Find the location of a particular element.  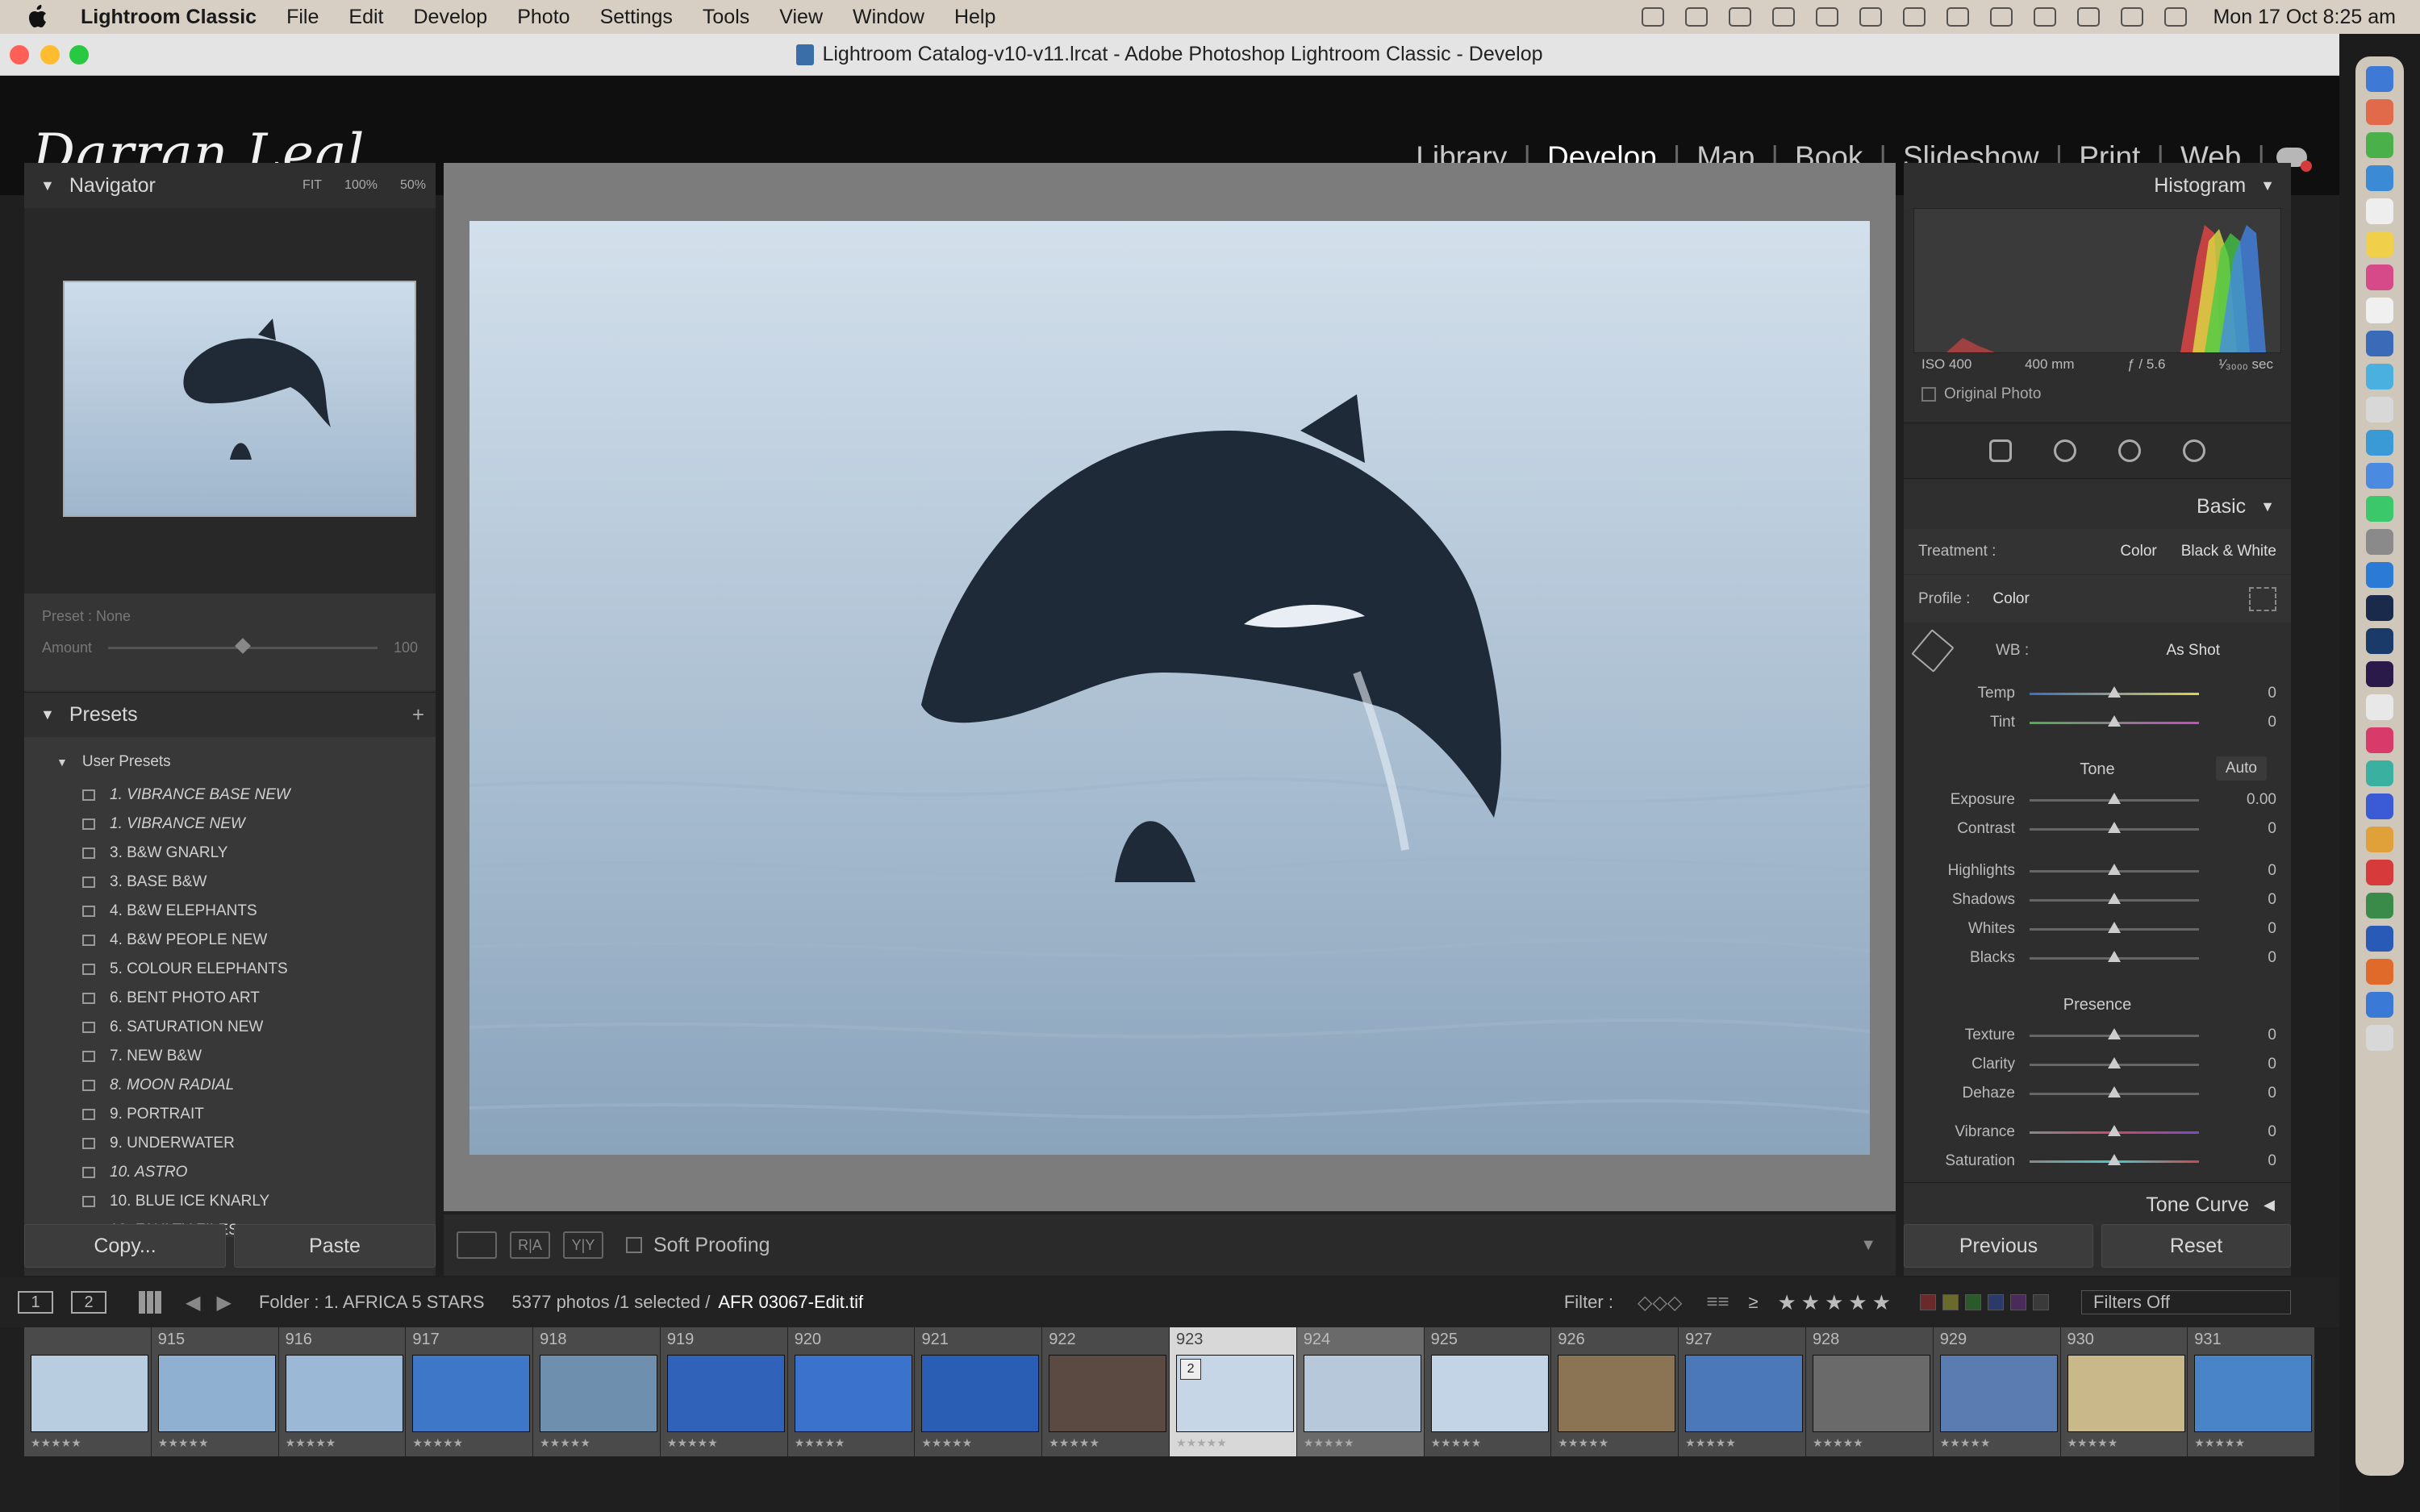

apple-menu-icon is located at coordinates (37, 17).